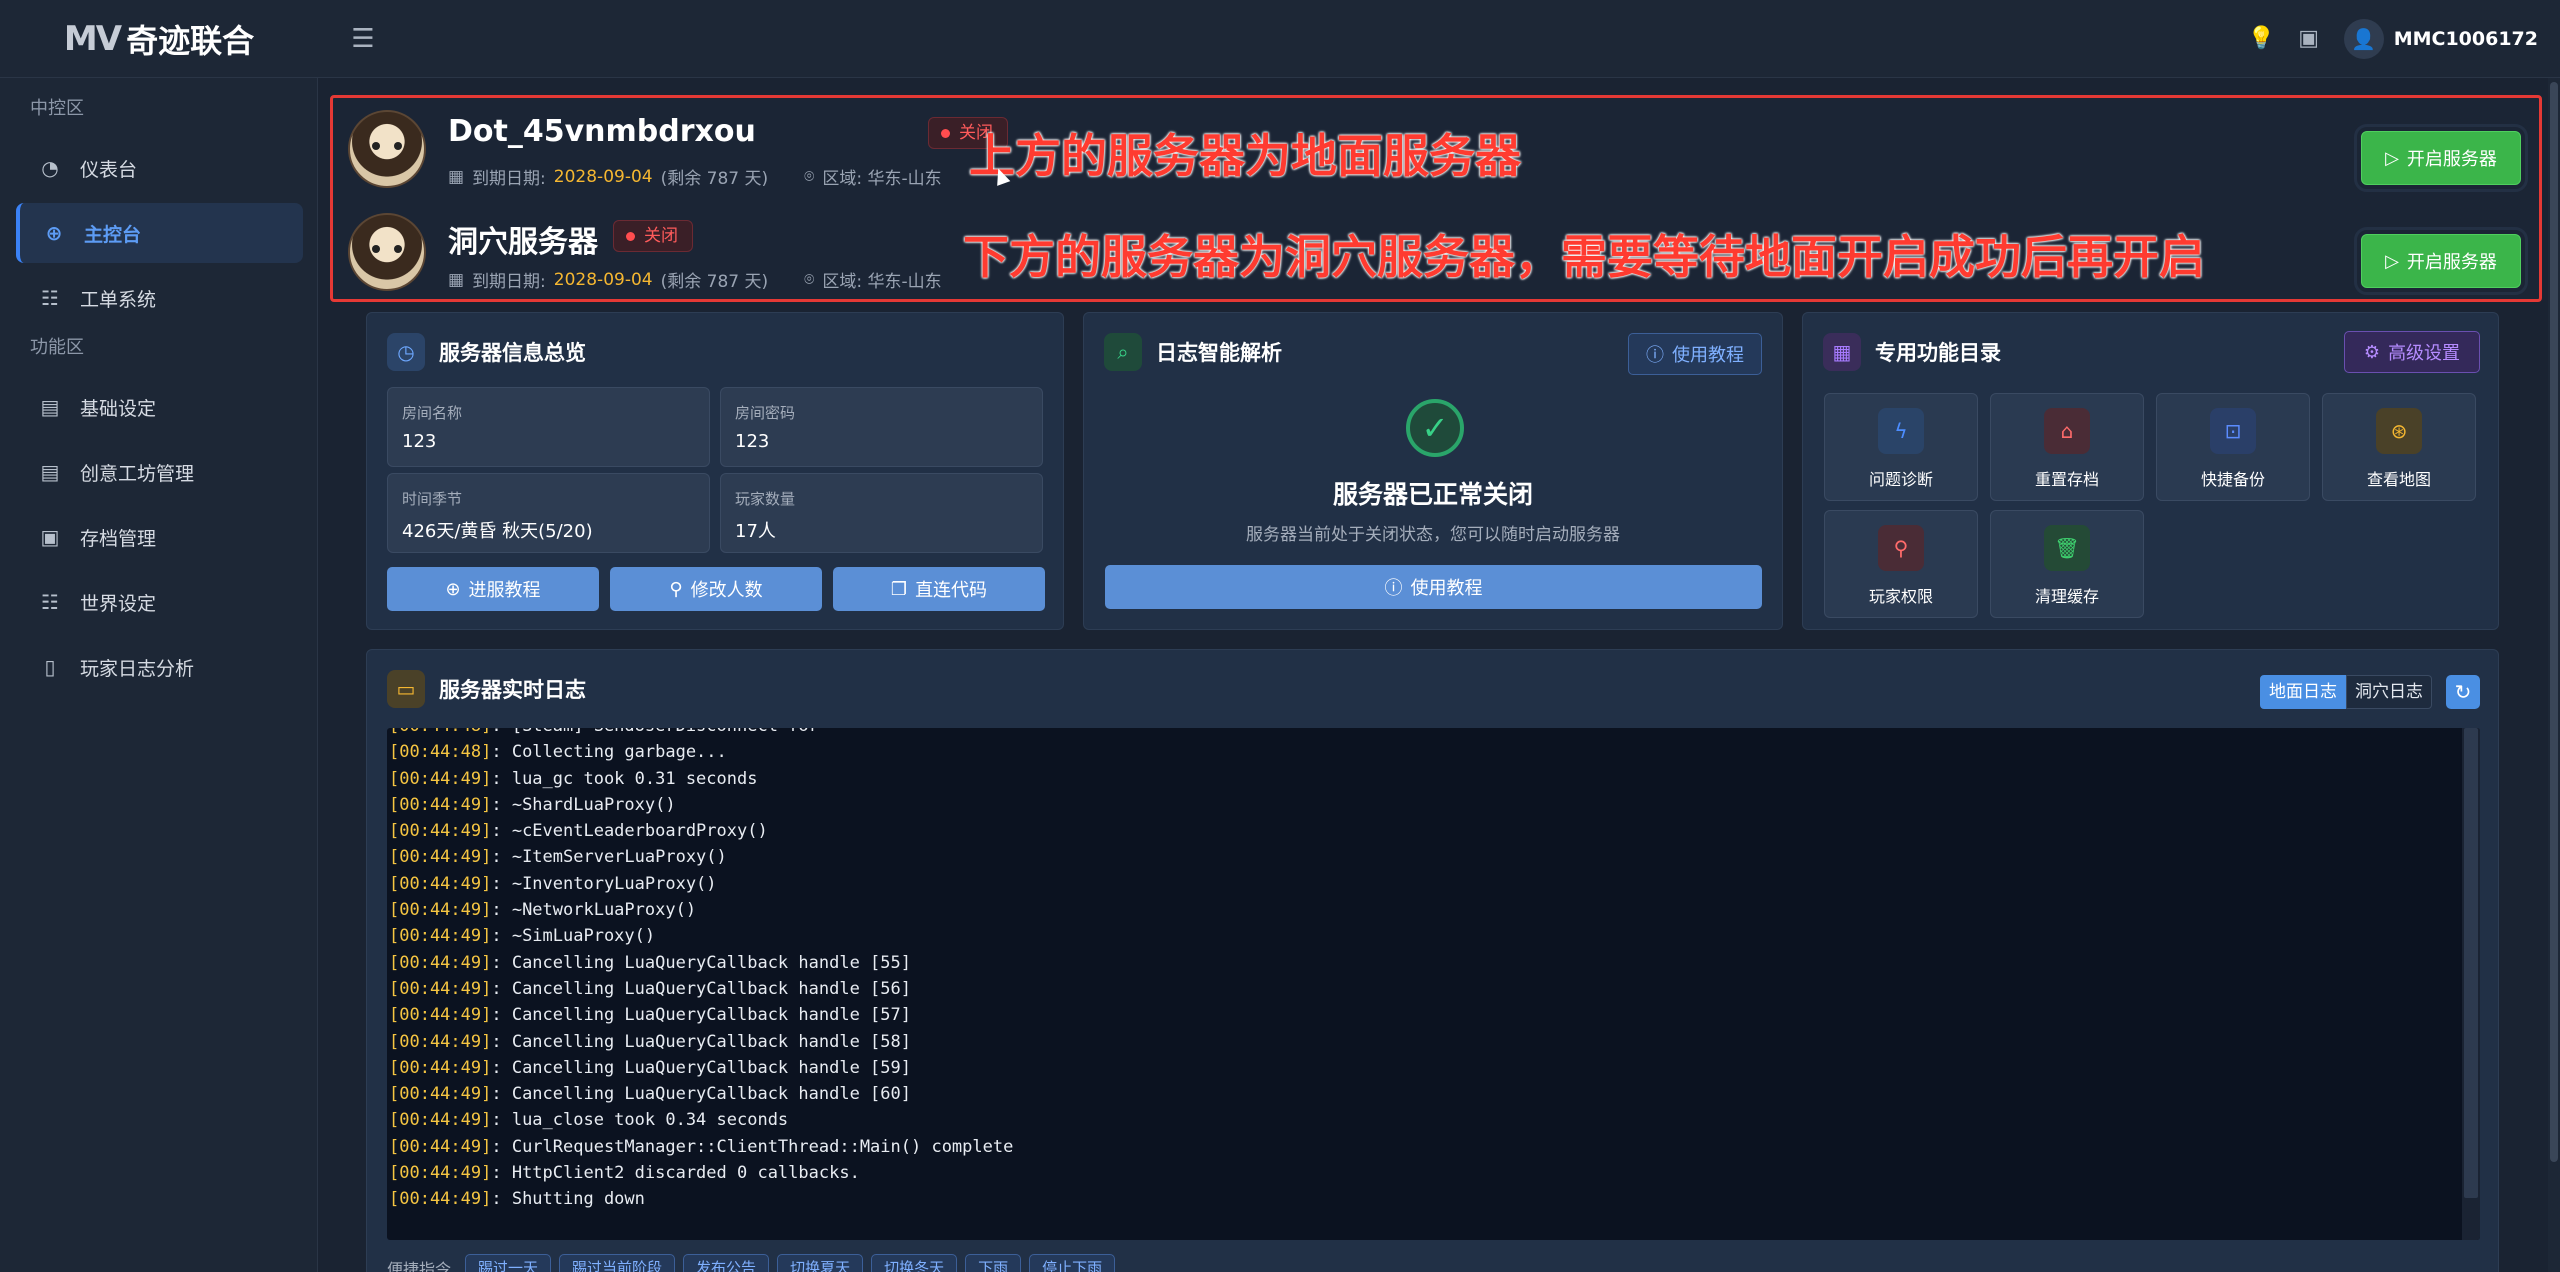 This screenshot has width=2560, height=1272. Describe the element at coordinates (2363, 39) in the screenshot. I see `user-avatar-icon: 👤` at that location.